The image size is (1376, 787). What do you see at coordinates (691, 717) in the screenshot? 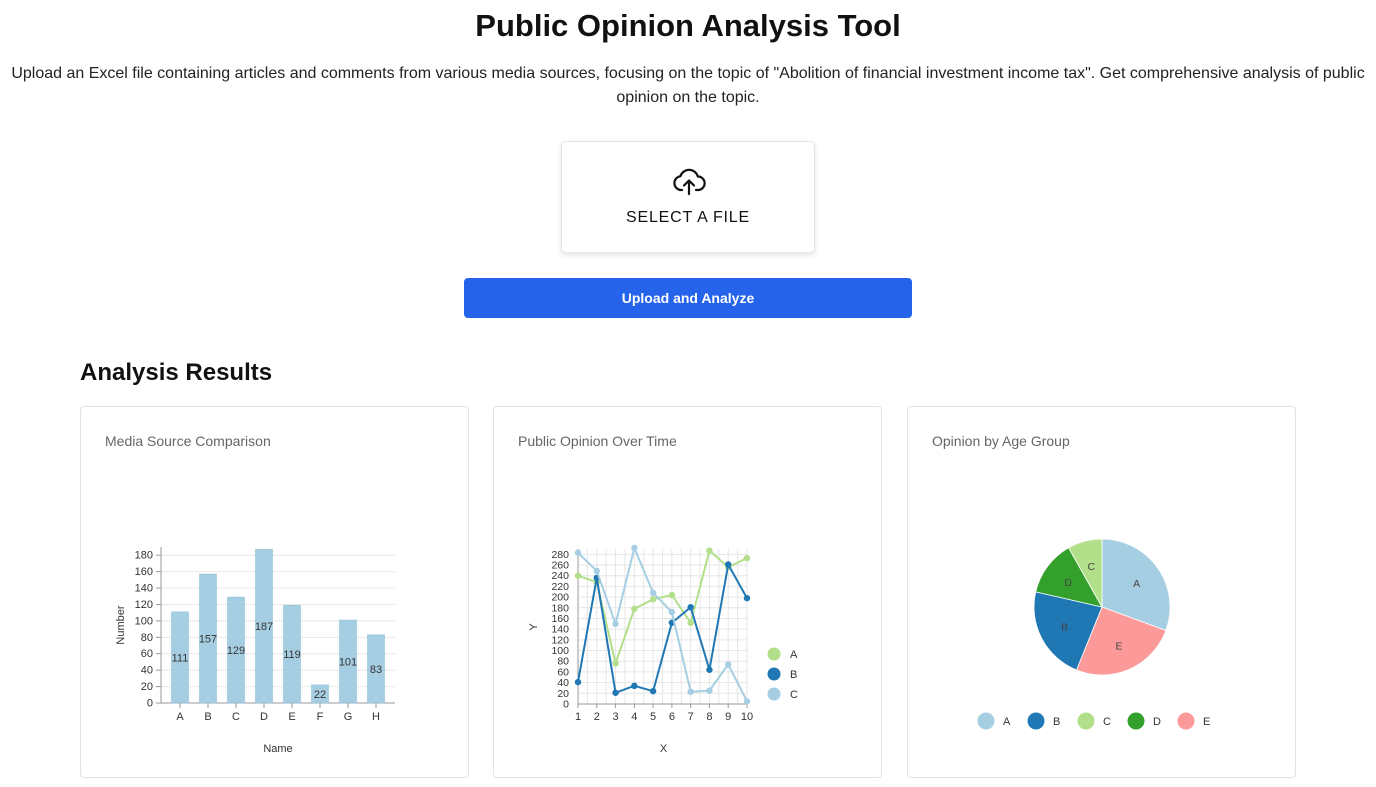
I see `x-tick-label: 7` at bounding box center [691, 717].